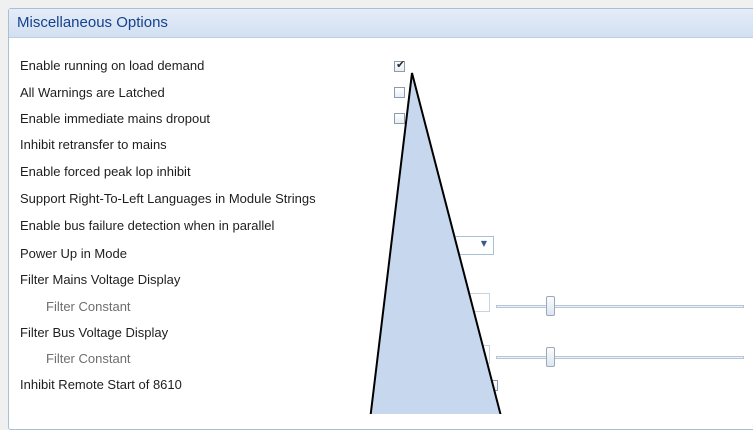  I want to click on callout-shape, so click(435, 243).